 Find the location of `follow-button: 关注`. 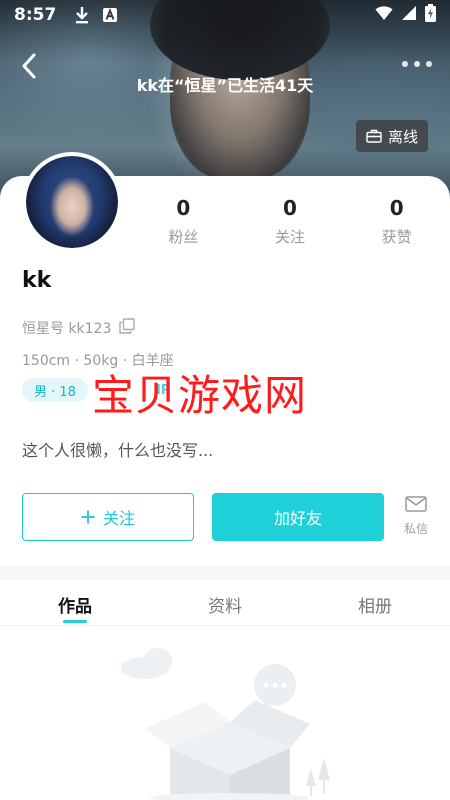

follow-button: 关注 is located at coordinates (108, 517).